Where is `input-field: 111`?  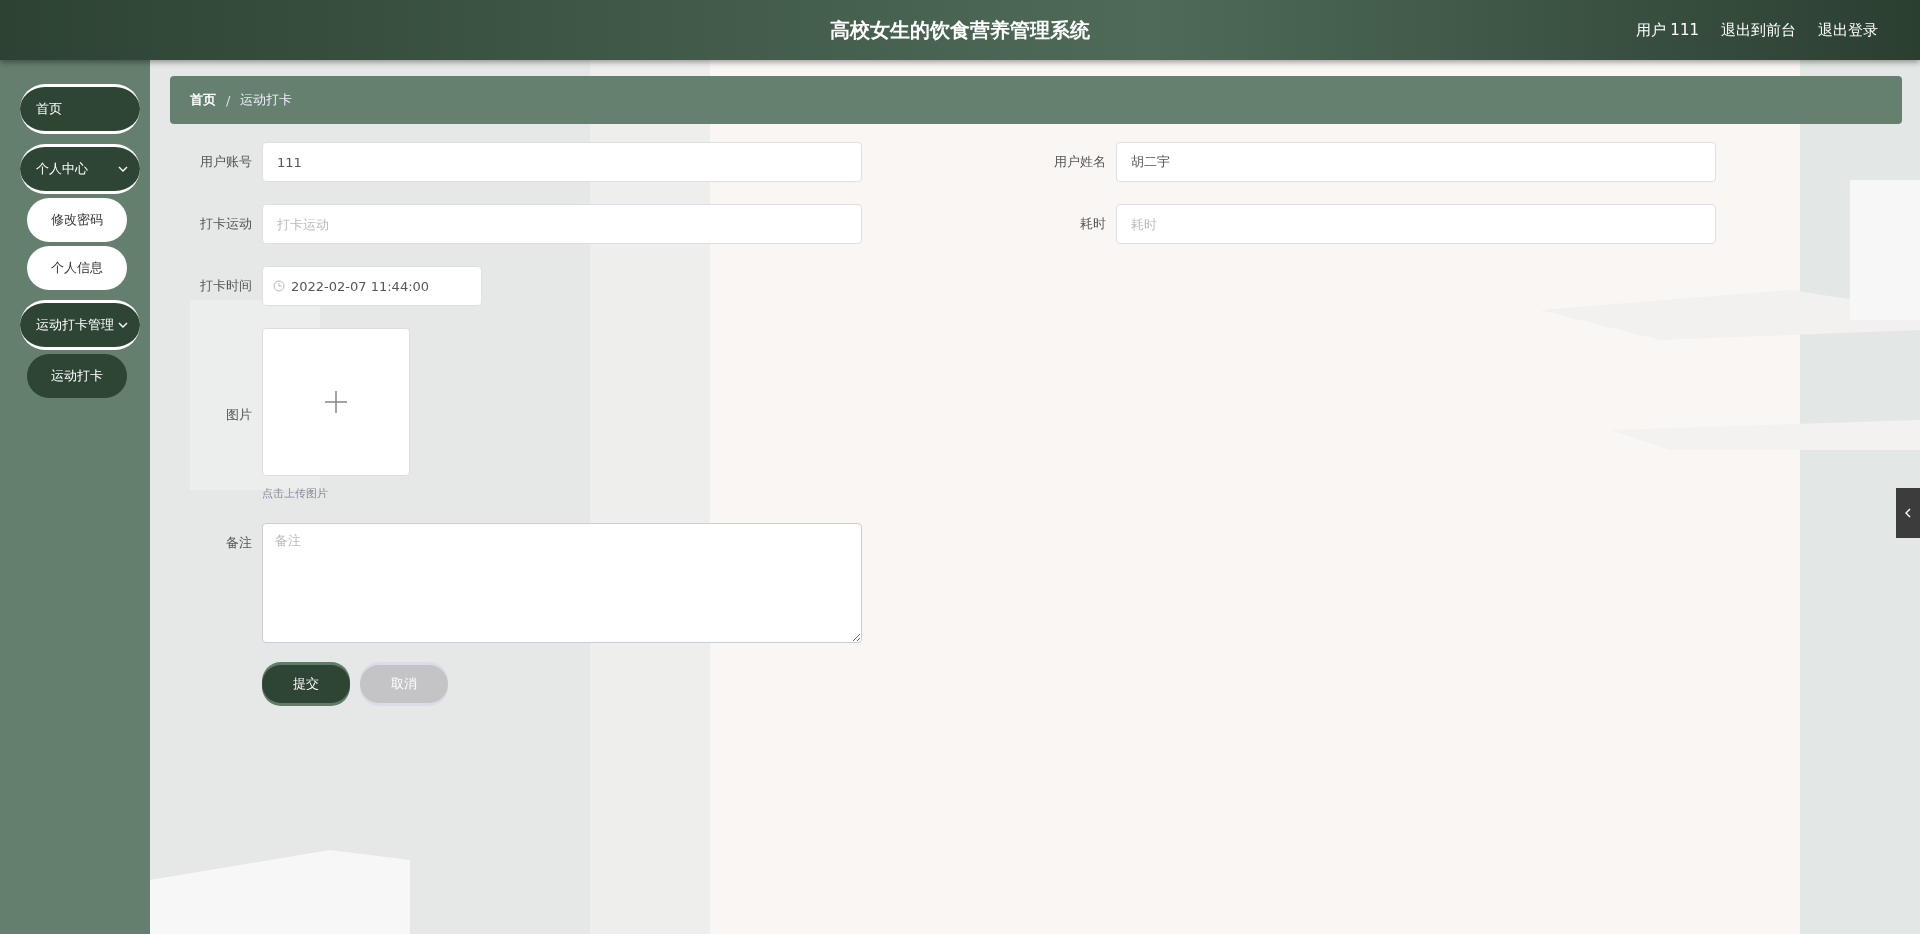
input-field: 111 is located at coordinates (562, 162).